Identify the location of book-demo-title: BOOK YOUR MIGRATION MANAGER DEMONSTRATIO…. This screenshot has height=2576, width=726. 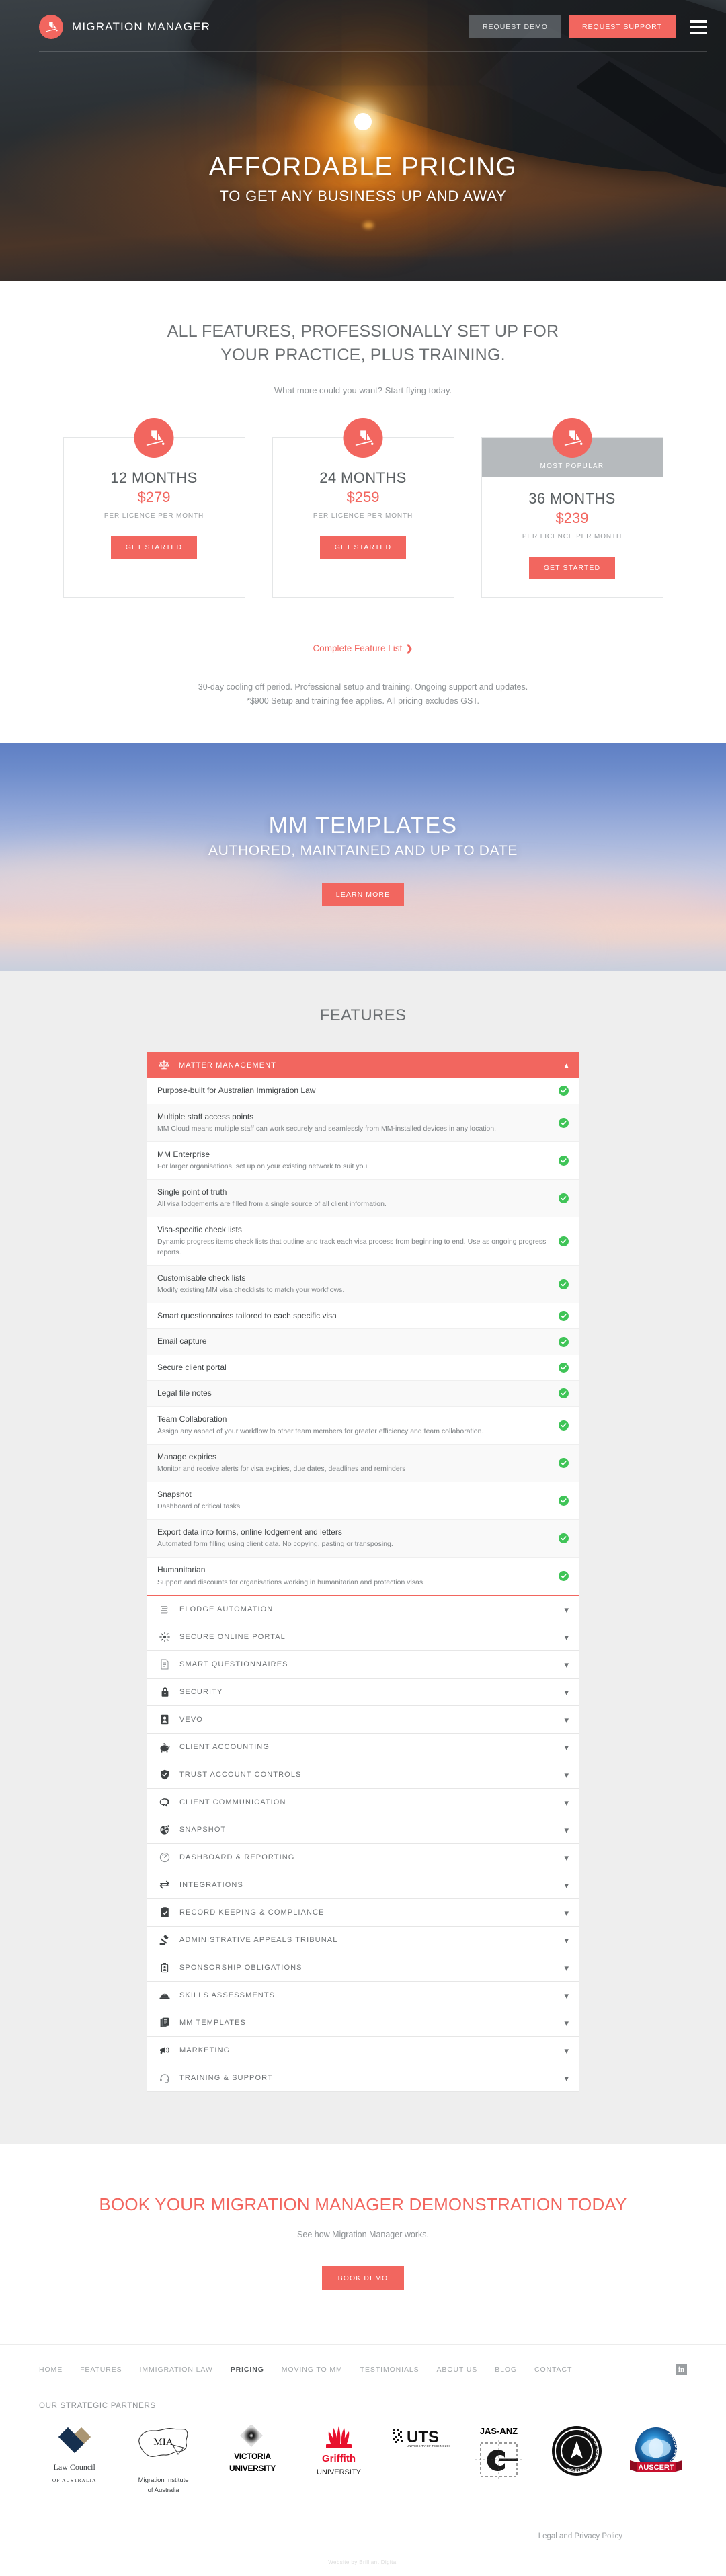
(363, 2204).